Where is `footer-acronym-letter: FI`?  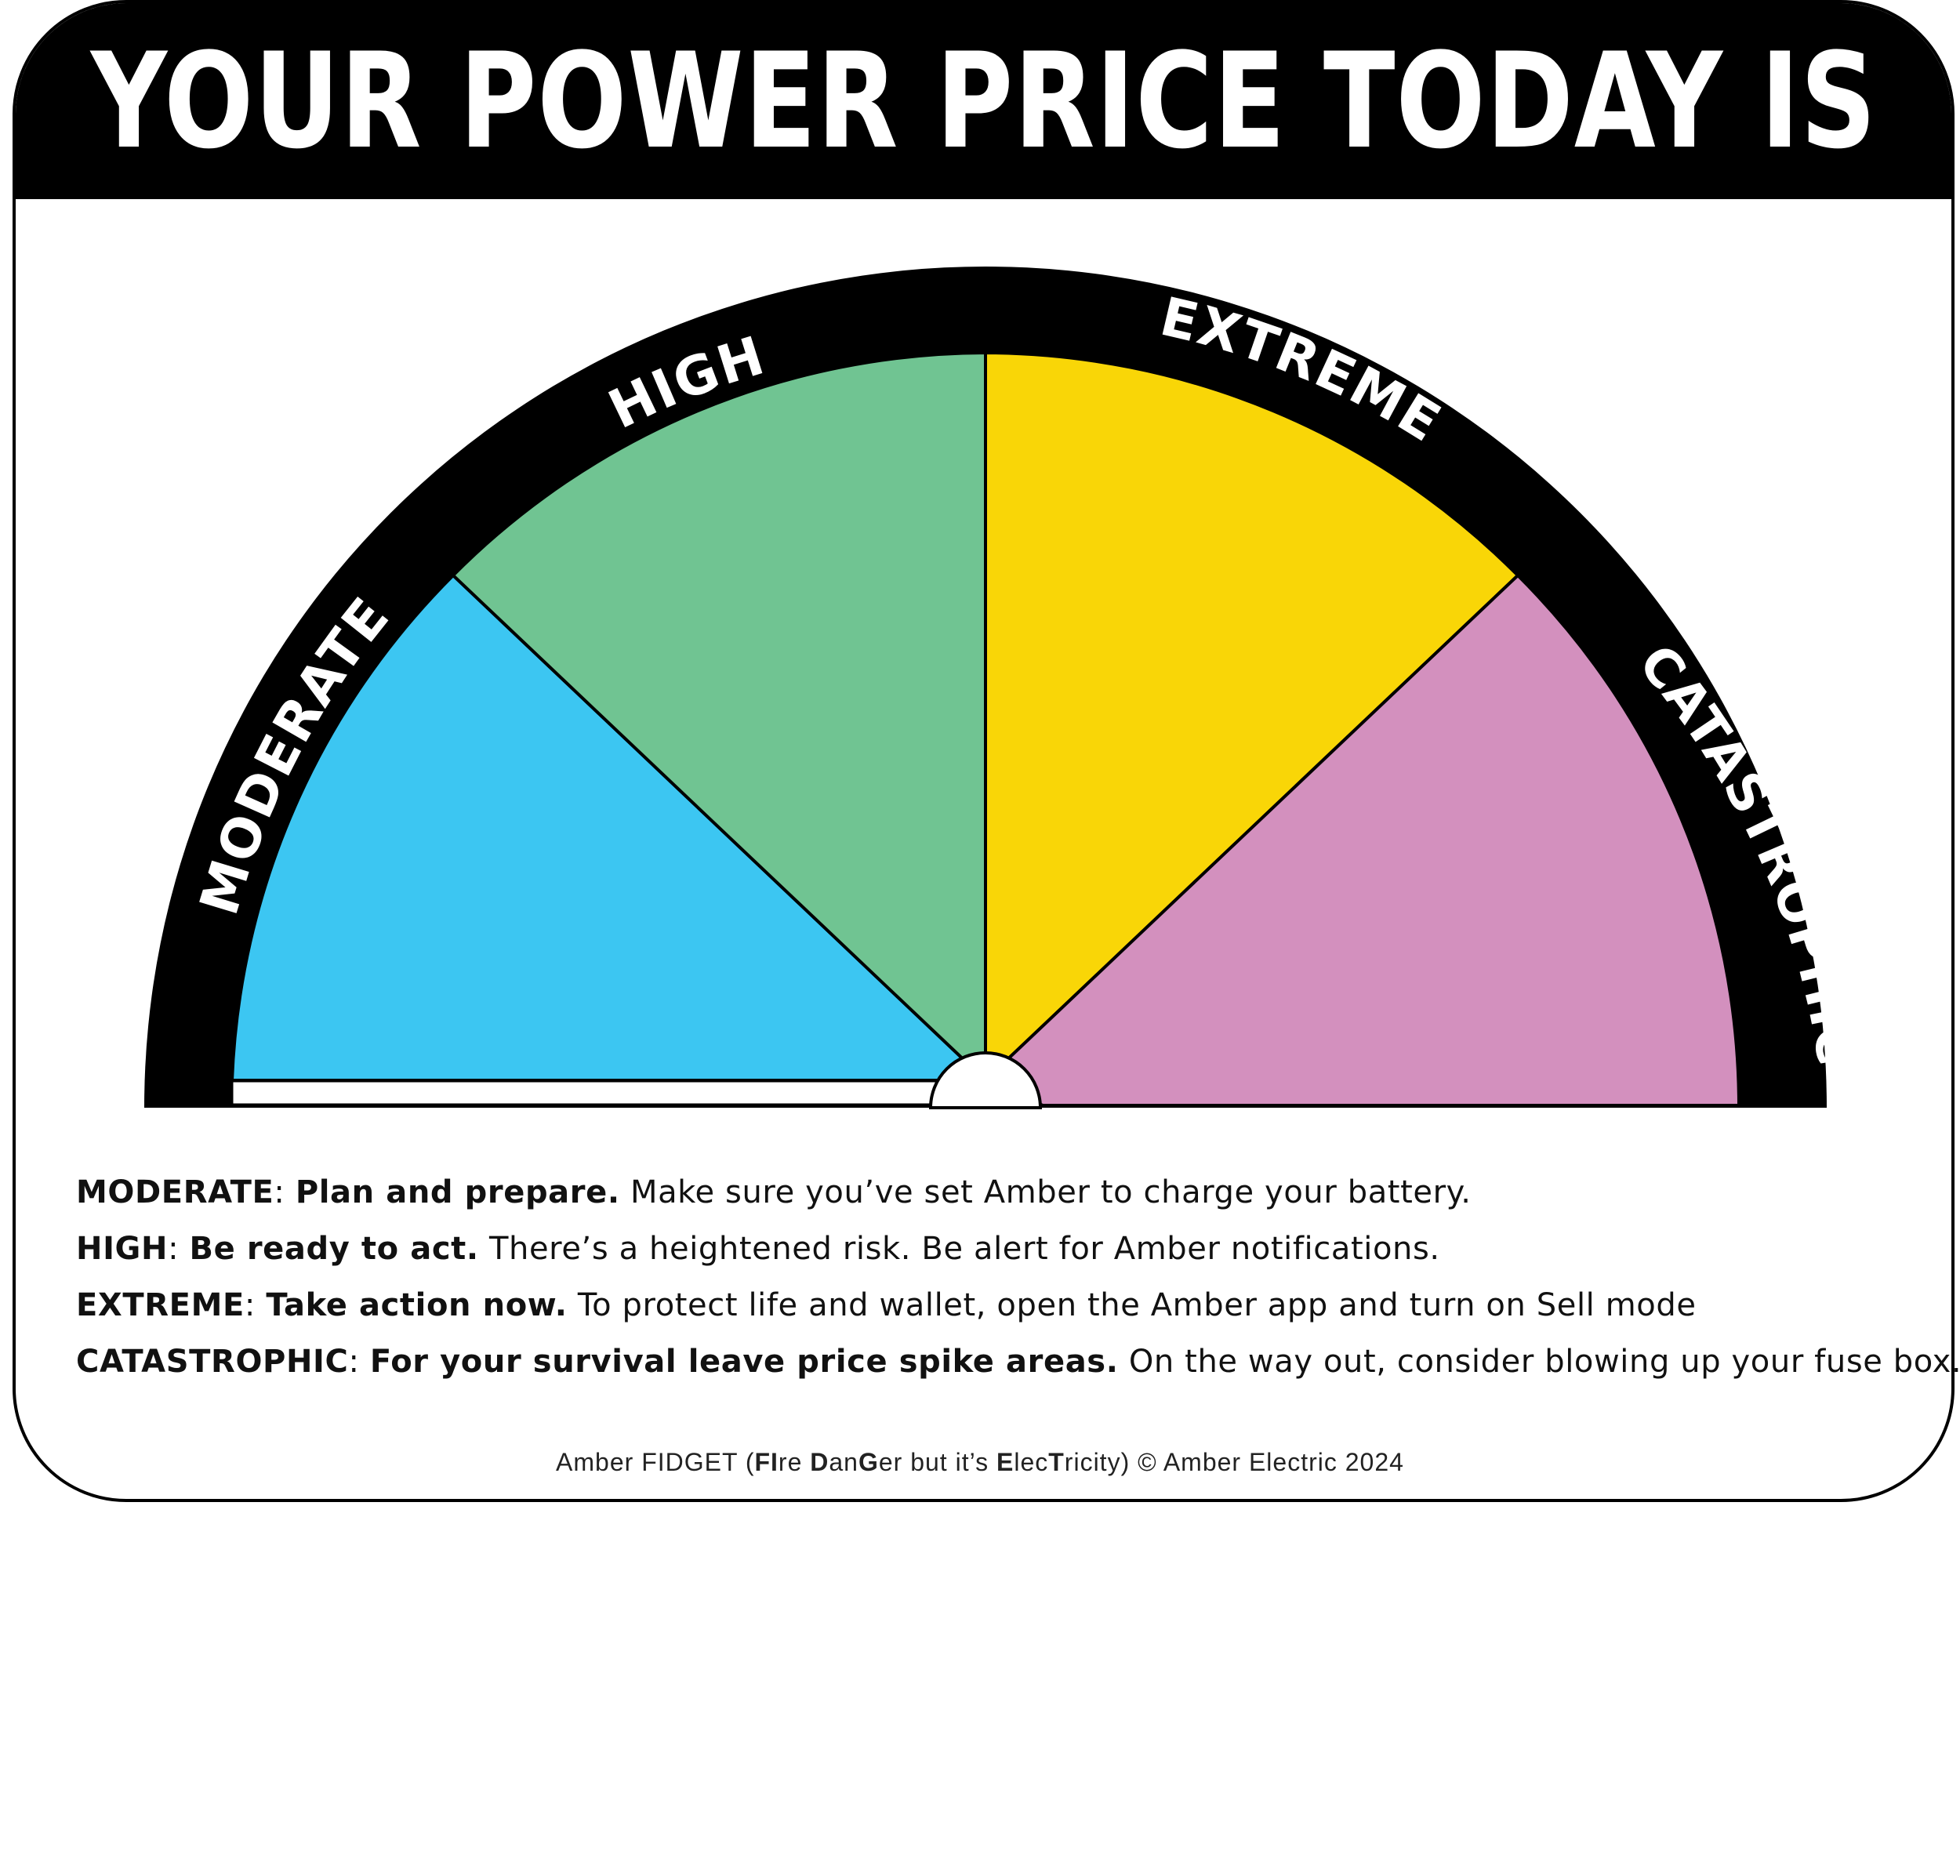 footer-acronym-letter: FI is located at coordinates (766, 1462).